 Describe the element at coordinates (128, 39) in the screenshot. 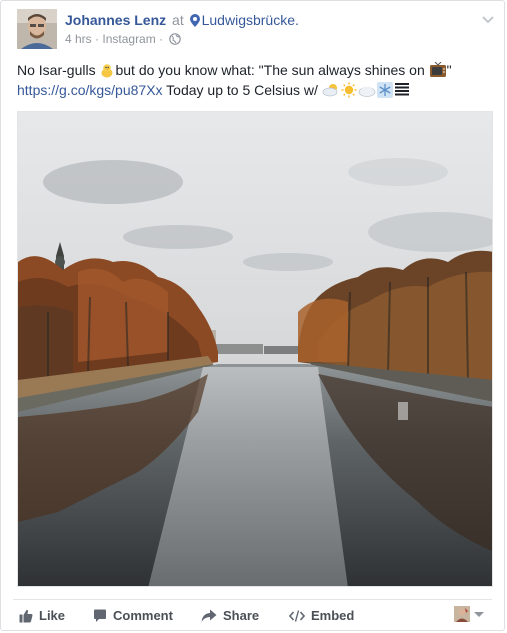

I see `post-source: Instagram` at that location.